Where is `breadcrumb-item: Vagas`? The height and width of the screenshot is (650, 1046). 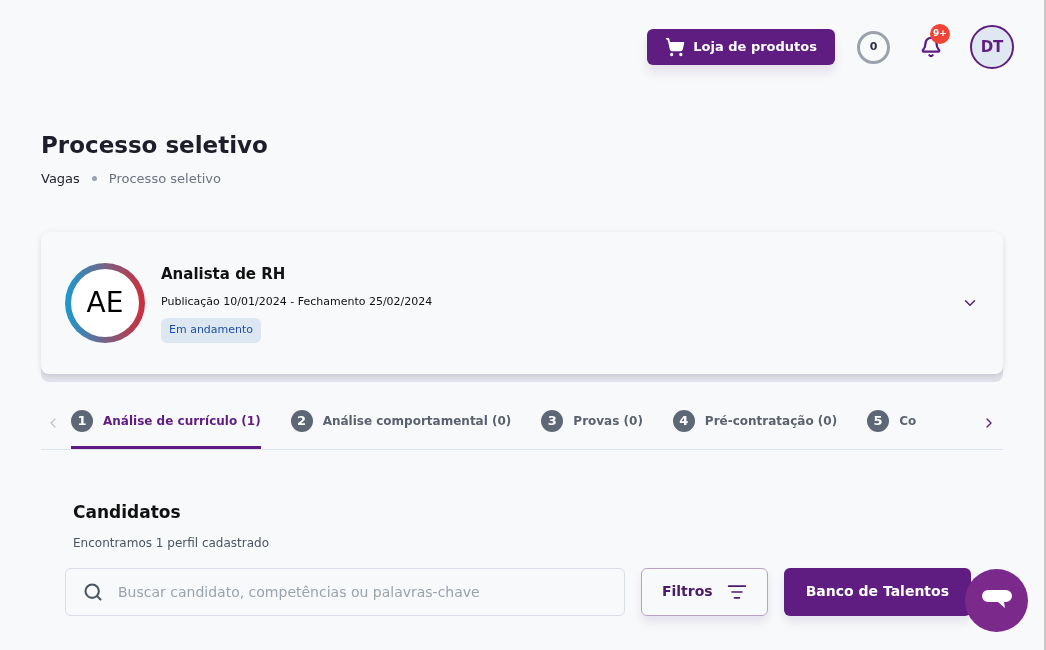
breadcrumb-item: Vagas is located at coordinates (60, 178).